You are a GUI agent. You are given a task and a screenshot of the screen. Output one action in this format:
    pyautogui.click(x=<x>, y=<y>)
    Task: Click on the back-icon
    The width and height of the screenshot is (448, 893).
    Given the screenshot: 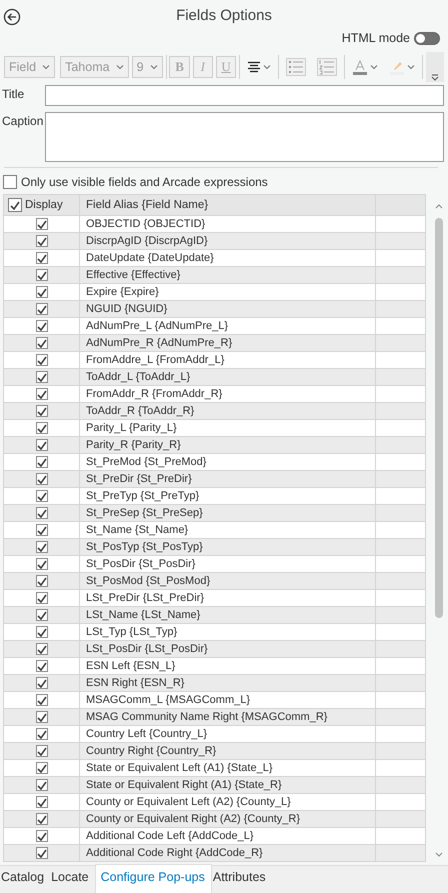 What is the action you would take?
    pyautogui.click(x=12, y=16)
    